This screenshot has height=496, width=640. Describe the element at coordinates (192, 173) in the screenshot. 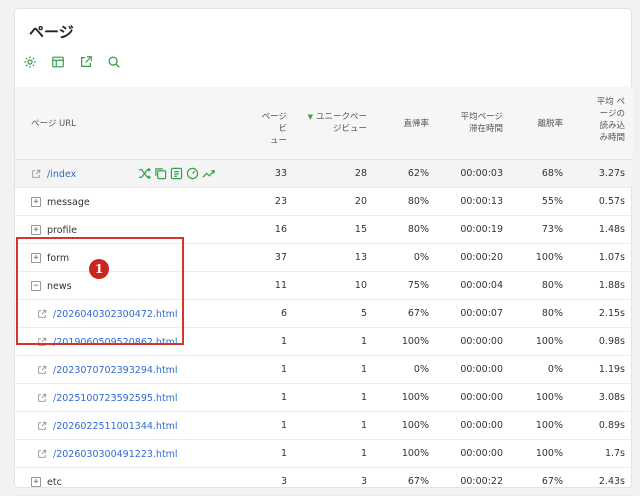

I see `gauge-icon` at that location.